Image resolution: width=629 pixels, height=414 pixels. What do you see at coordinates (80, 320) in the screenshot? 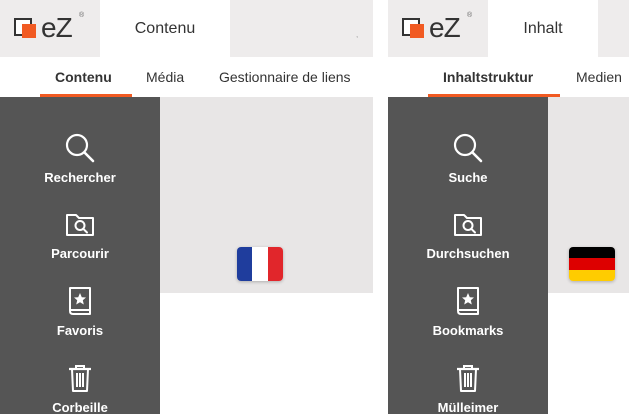
I see `sidebar-item-bookmarks: Favoris` at bounding box center [80, 320].